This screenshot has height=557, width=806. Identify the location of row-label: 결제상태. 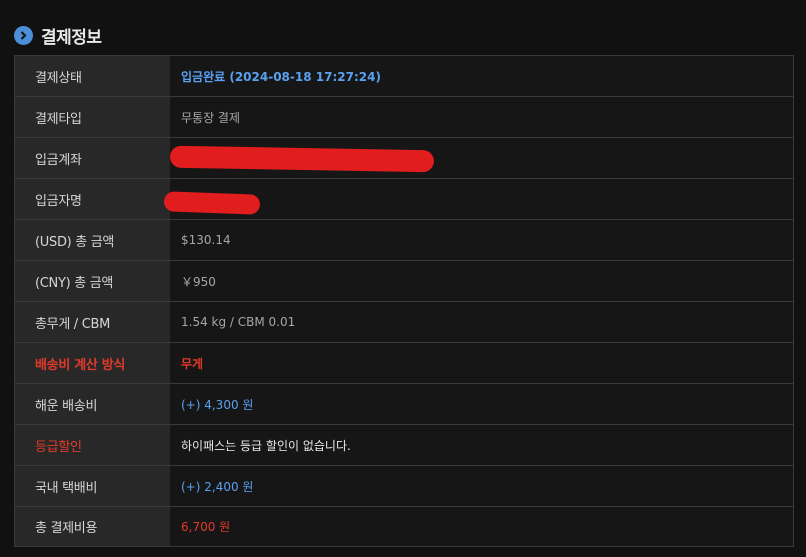
(92, 76).